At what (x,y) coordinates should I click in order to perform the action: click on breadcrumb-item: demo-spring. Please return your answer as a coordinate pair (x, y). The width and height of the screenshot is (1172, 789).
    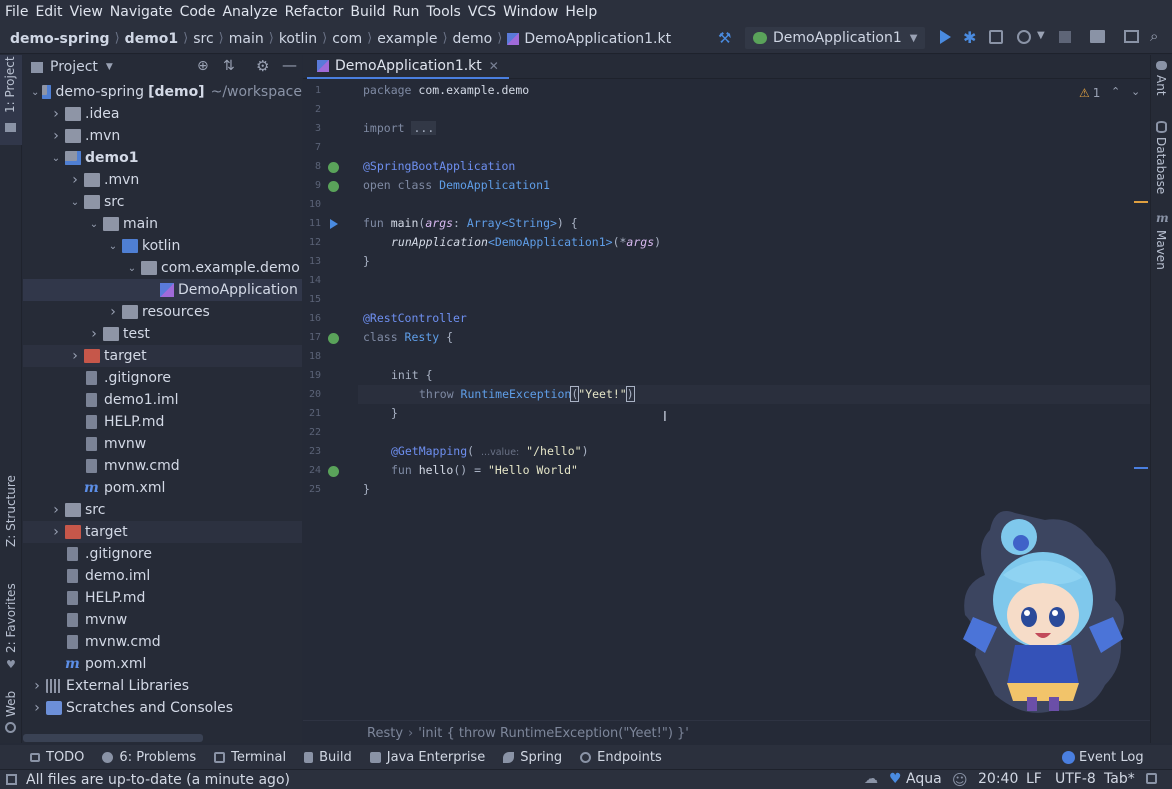
    Looking at the image, I should click on (60, 39).